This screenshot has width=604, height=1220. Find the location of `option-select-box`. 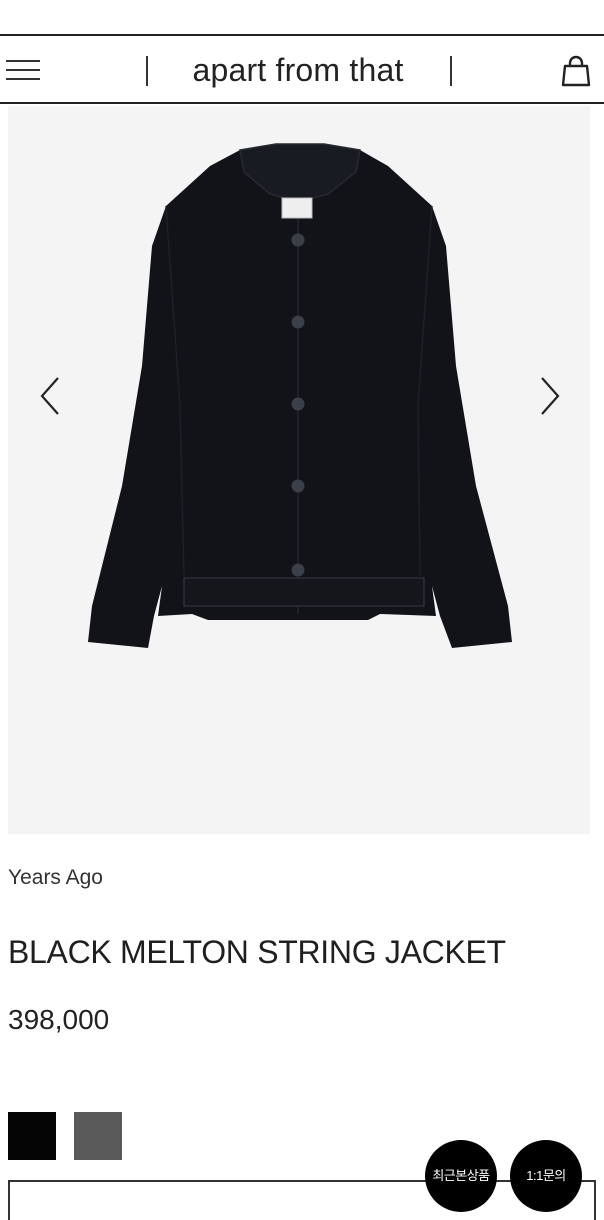

option-select-box is located at coordinates (302, 1200).